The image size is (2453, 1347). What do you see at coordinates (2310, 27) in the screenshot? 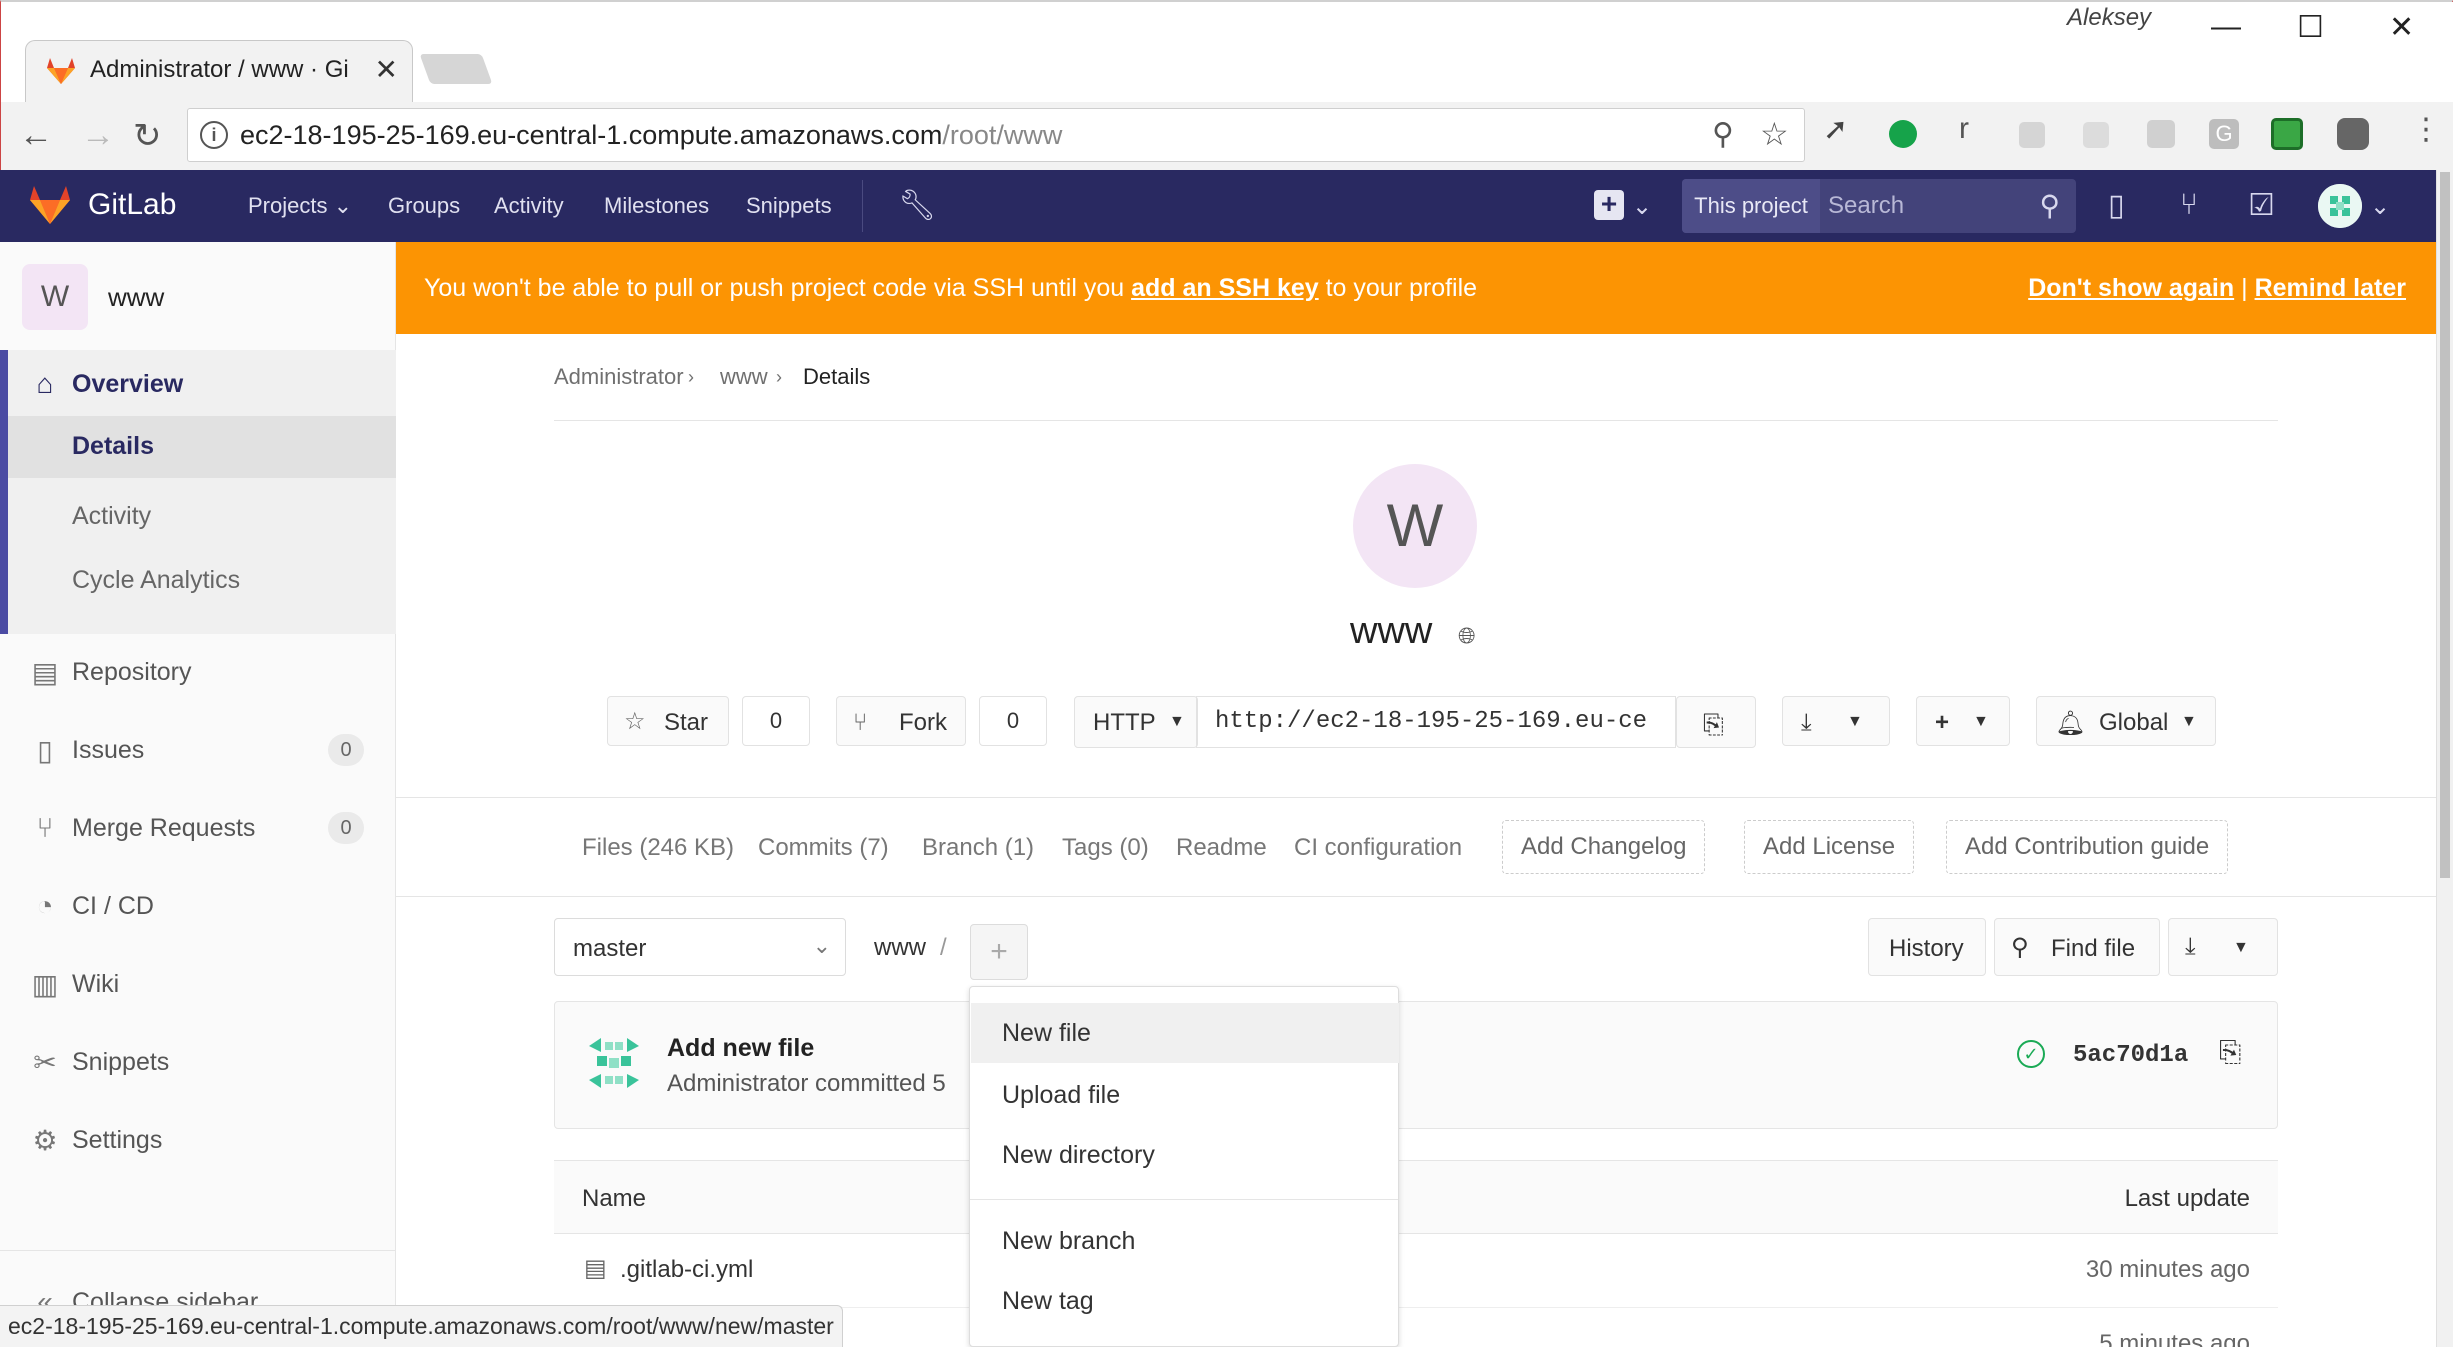
I see `maximize-button: ☐` at bounding box center [2310, 27].